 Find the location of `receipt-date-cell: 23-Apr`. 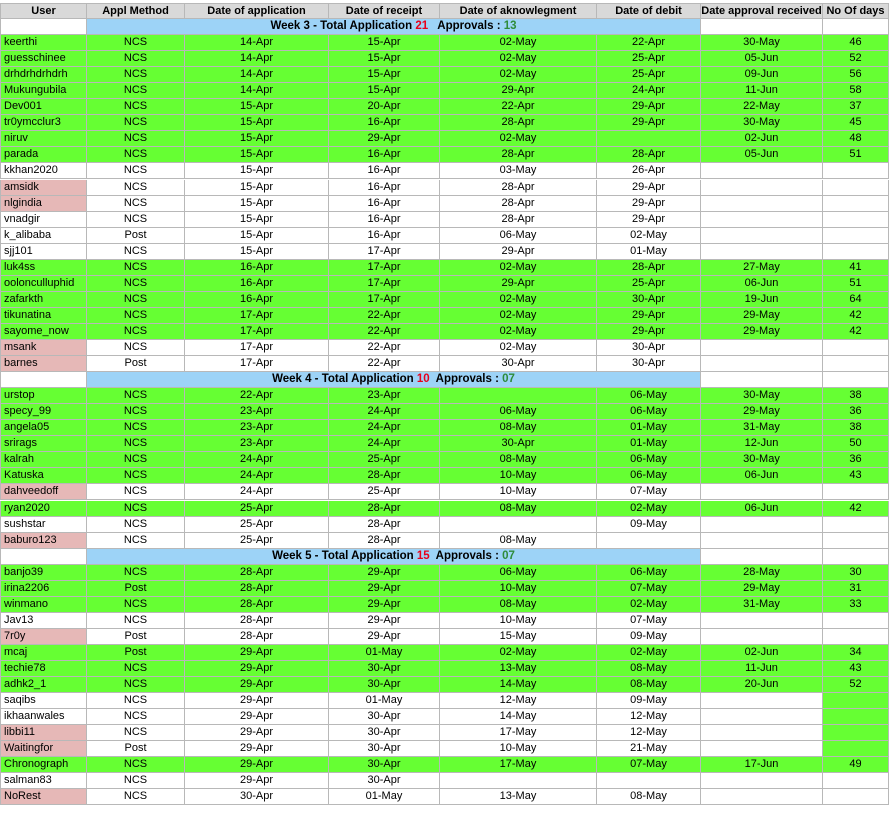

receipt-date-cell: 23-Apr is located at coordinates (384, 396).